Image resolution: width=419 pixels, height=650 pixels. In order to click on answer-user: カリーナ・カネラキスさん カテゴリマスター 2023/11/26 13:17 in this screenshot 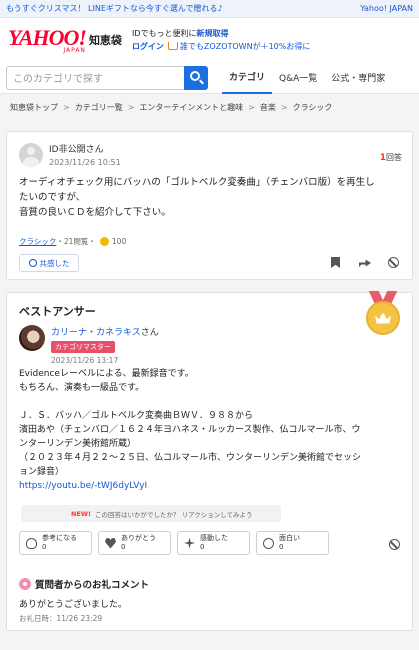, I will do `click(89, 345)`.